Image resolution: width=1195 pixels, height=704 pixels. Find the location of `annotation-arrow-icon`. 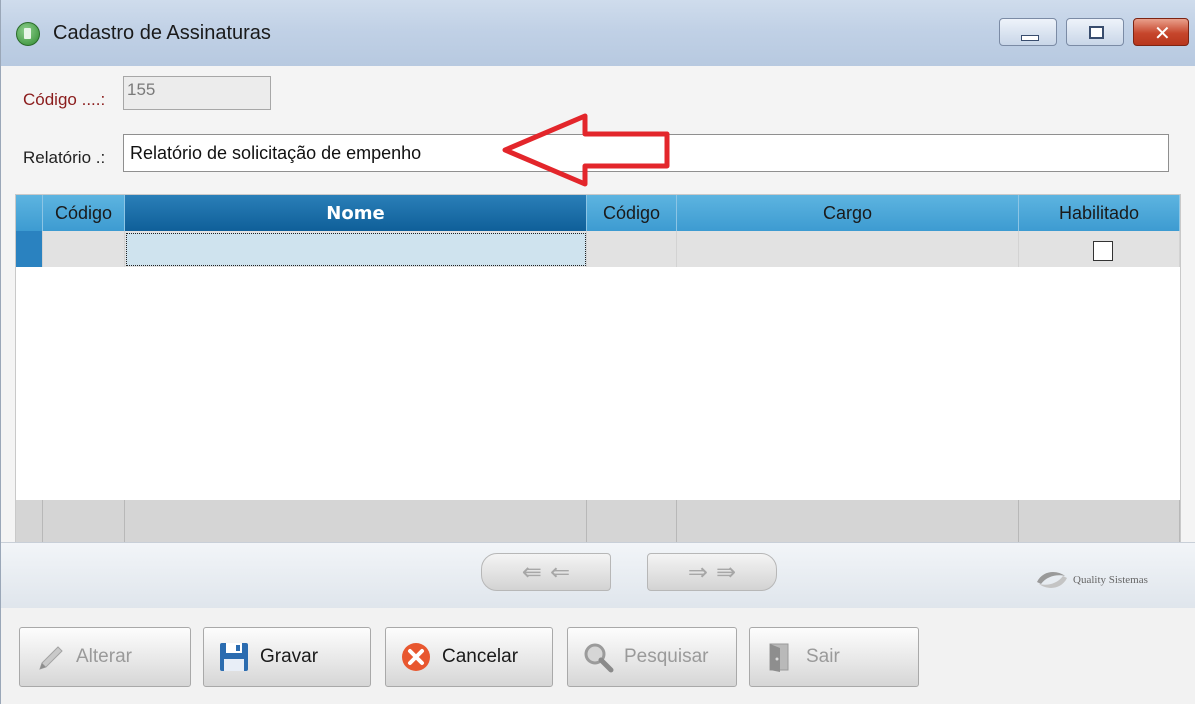

annotation-arrow-icon is located at coordinates (586, 150).